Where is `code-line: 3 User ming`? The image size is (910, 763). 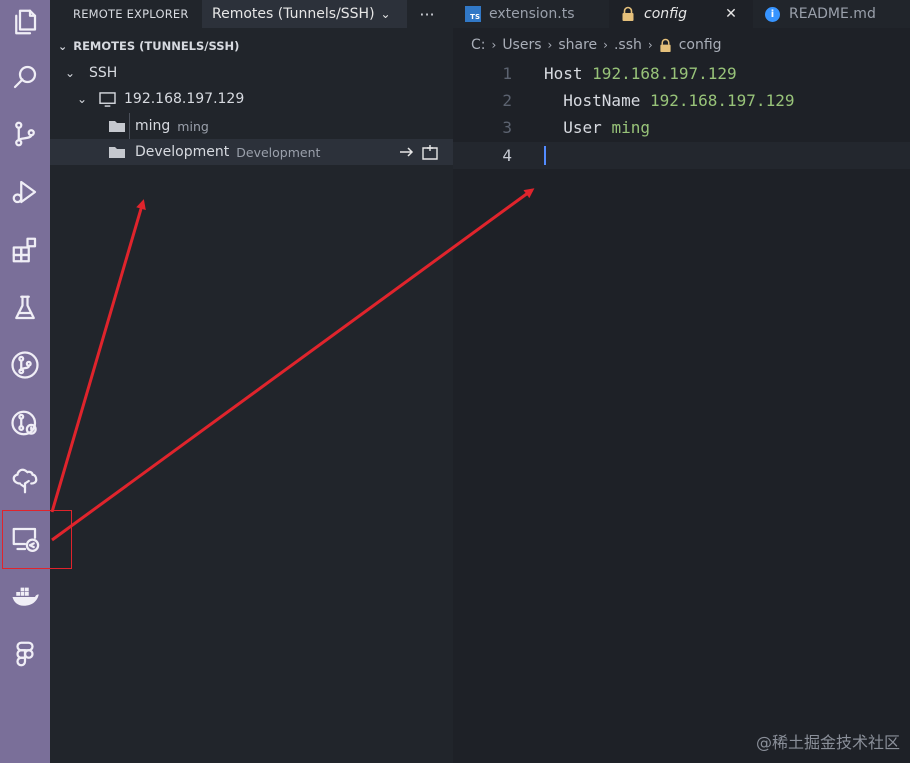 code-line: 3 User ming is located at coordinates (681, 127).